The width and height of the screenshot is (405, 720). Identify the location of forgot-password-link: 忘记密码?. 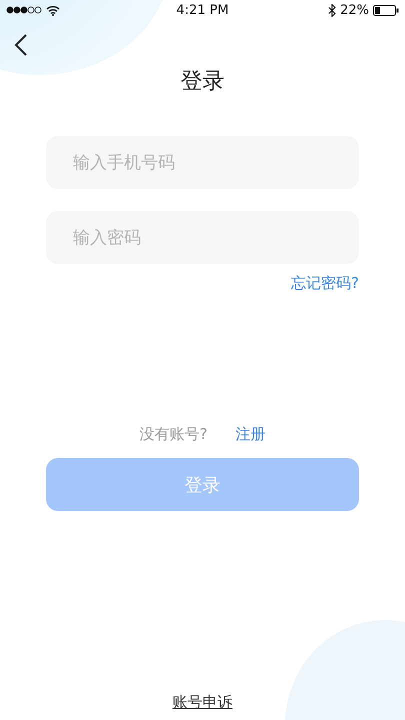
(325, 283).